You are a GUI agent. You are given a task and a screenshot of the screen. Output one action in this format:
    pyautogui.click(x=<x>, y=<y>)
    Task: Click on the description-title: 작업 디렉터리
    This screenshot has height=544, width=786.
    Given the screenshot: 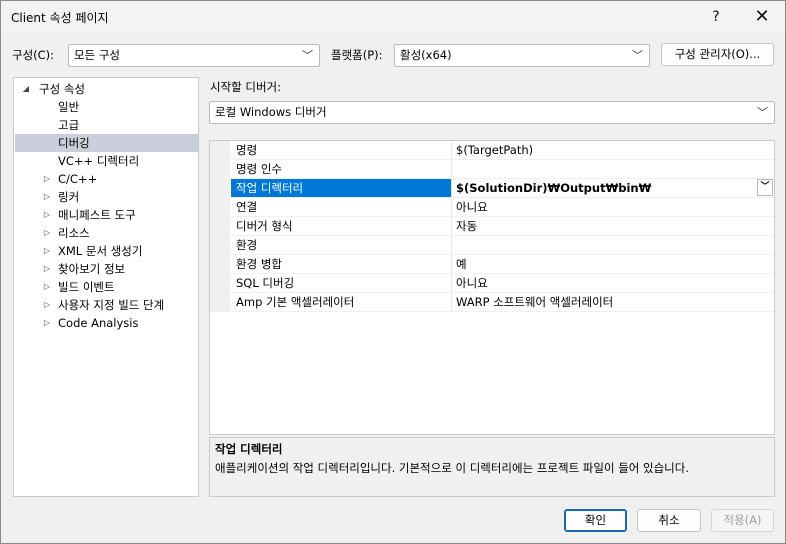 What is the action you would take?
    pyautogui.click(x=249, y=449)
    